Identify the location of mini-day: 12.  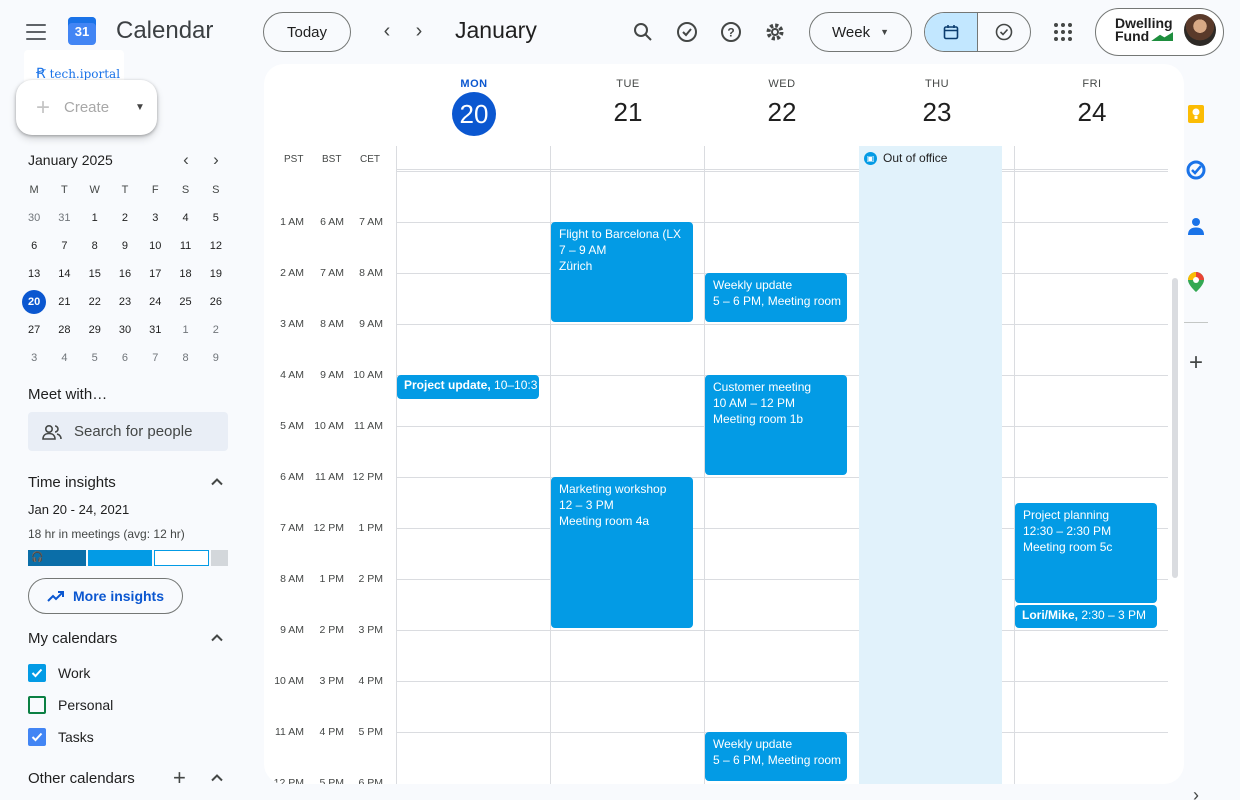
(216, 248).